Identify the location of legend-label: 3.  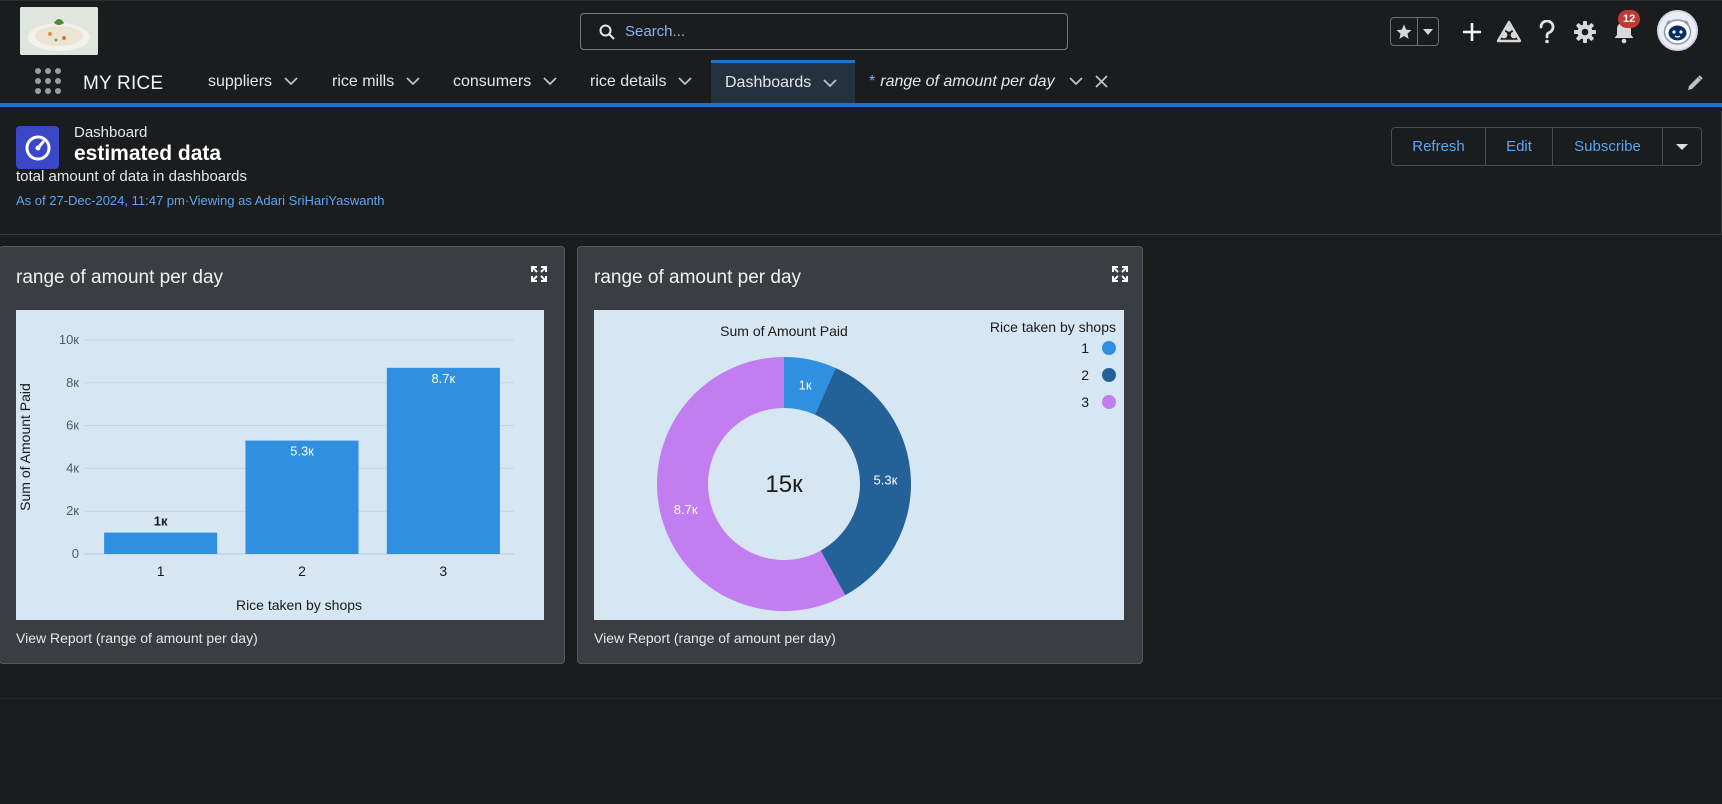
(1085, 402).